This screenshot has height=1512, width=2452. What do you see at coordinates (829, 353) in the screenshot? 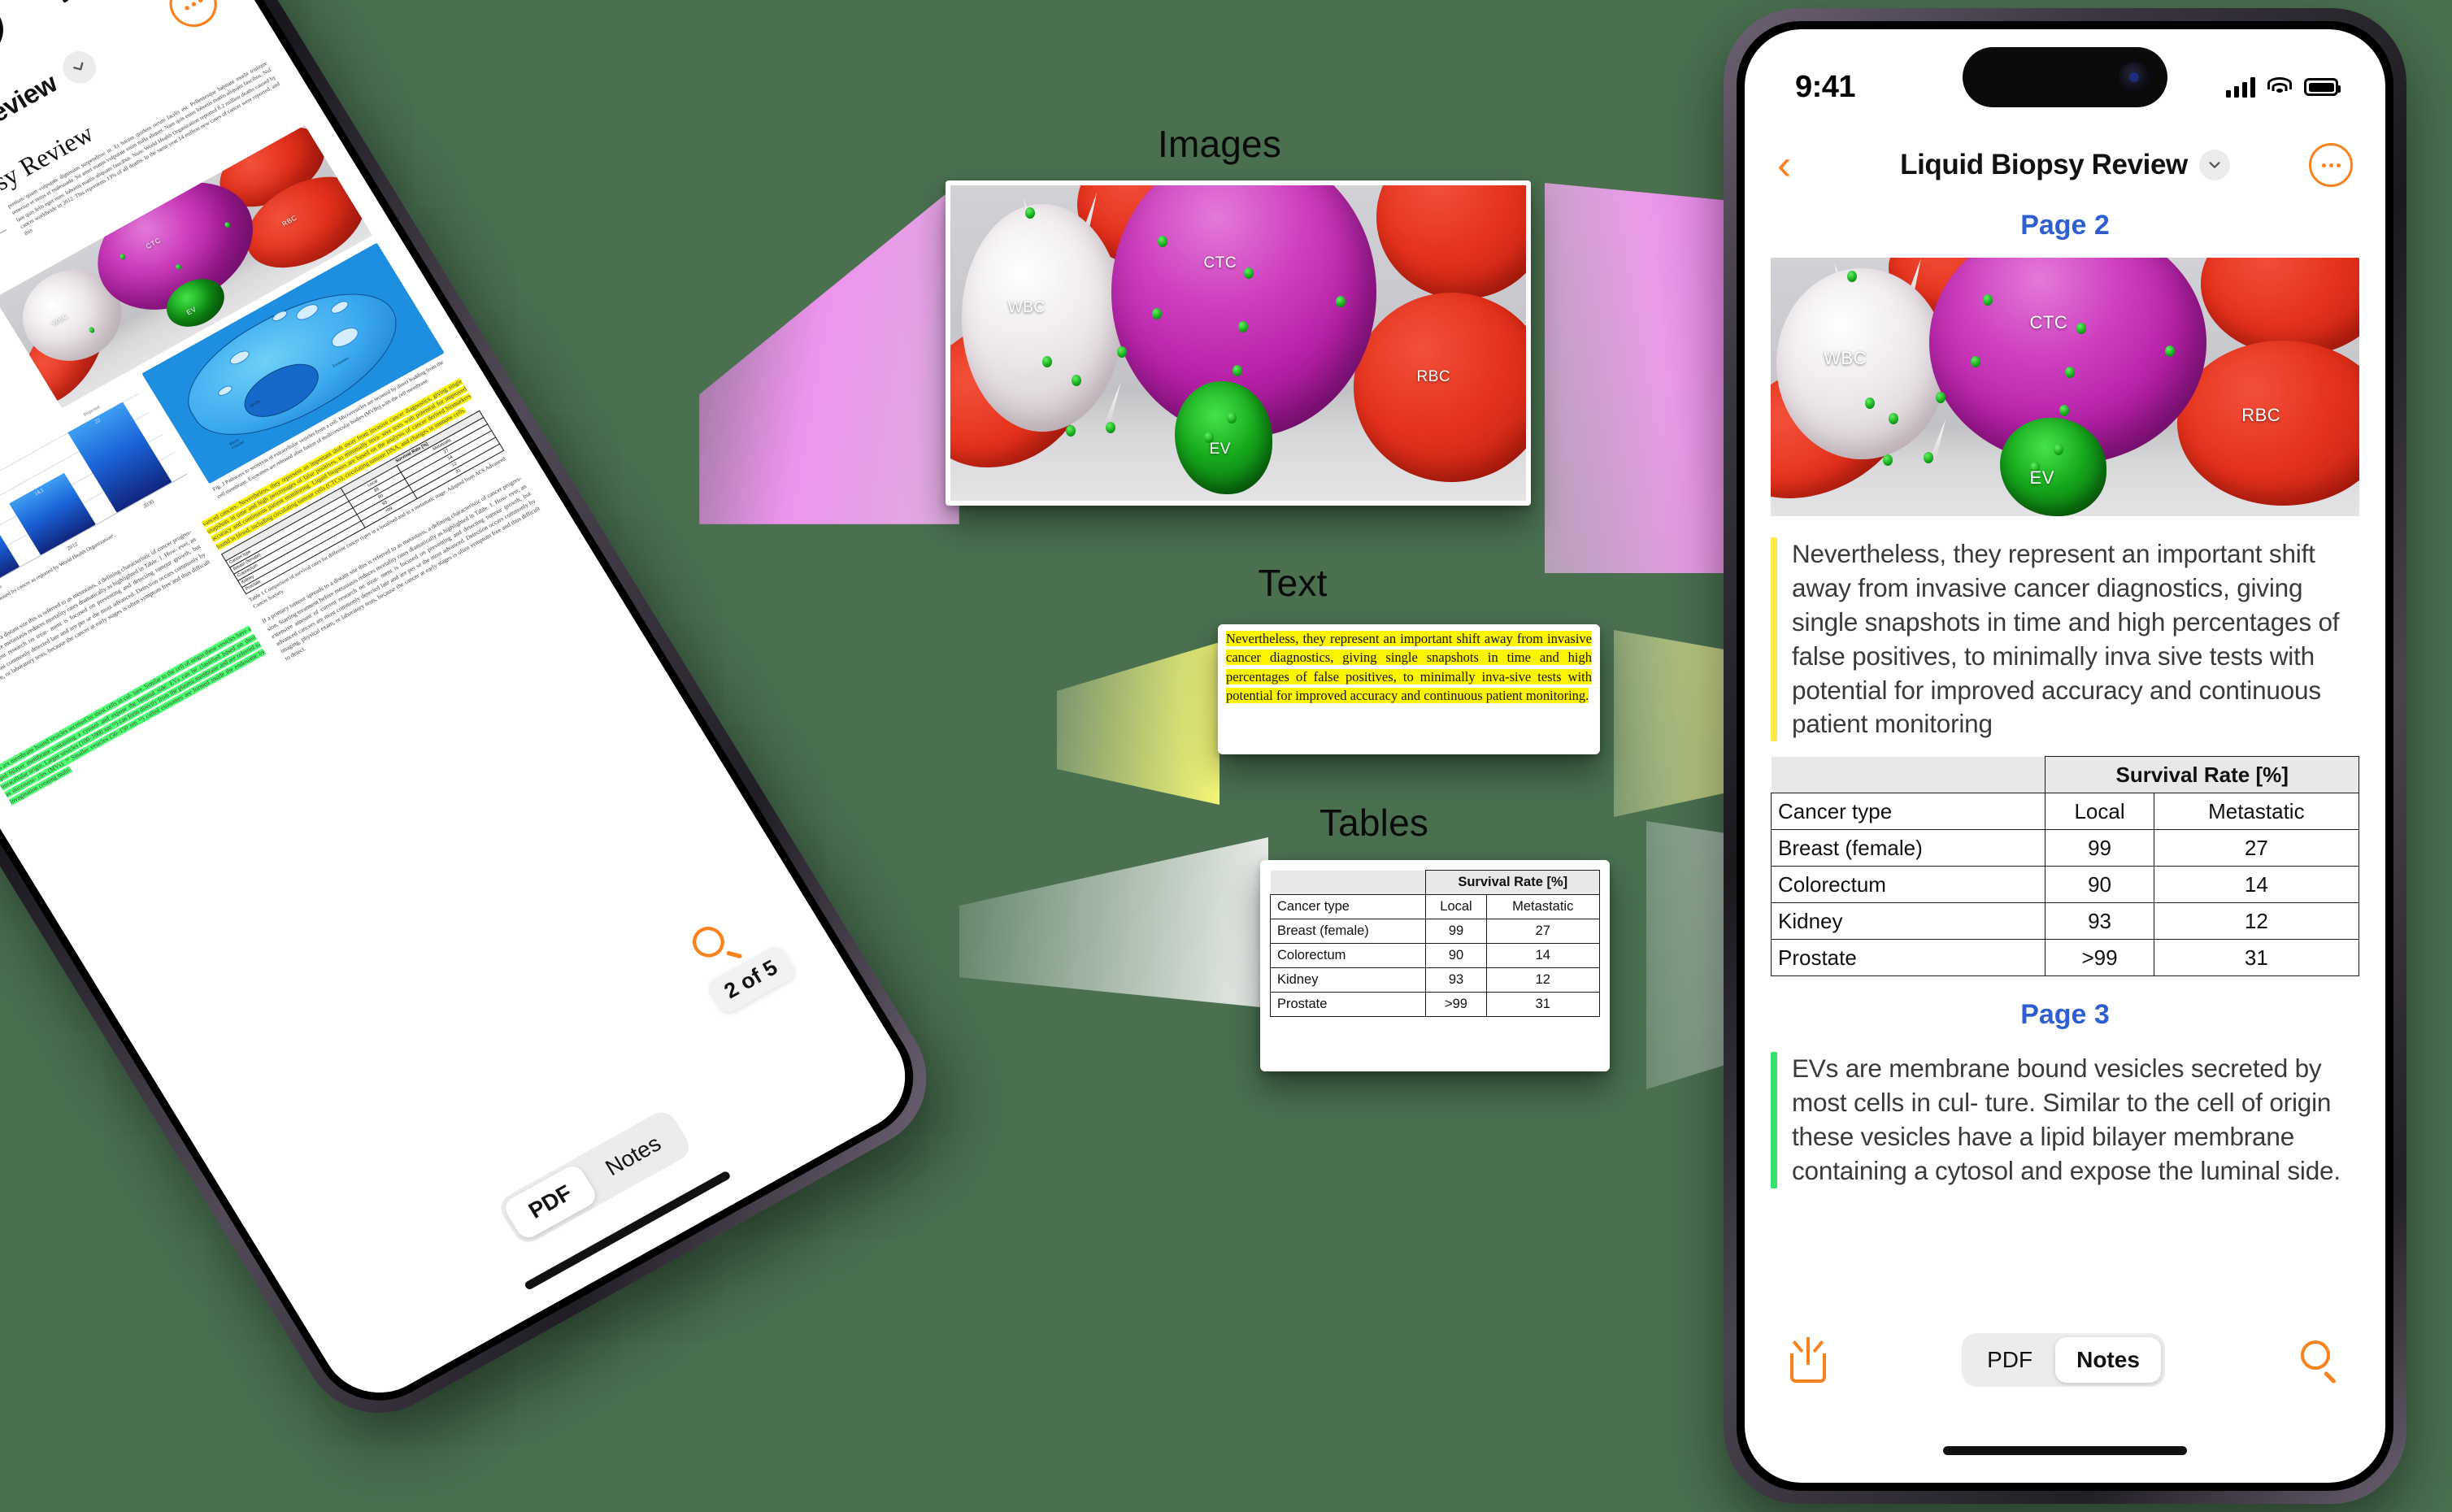
I see `connector-beam-images-left` at bounding box center [829, 353].